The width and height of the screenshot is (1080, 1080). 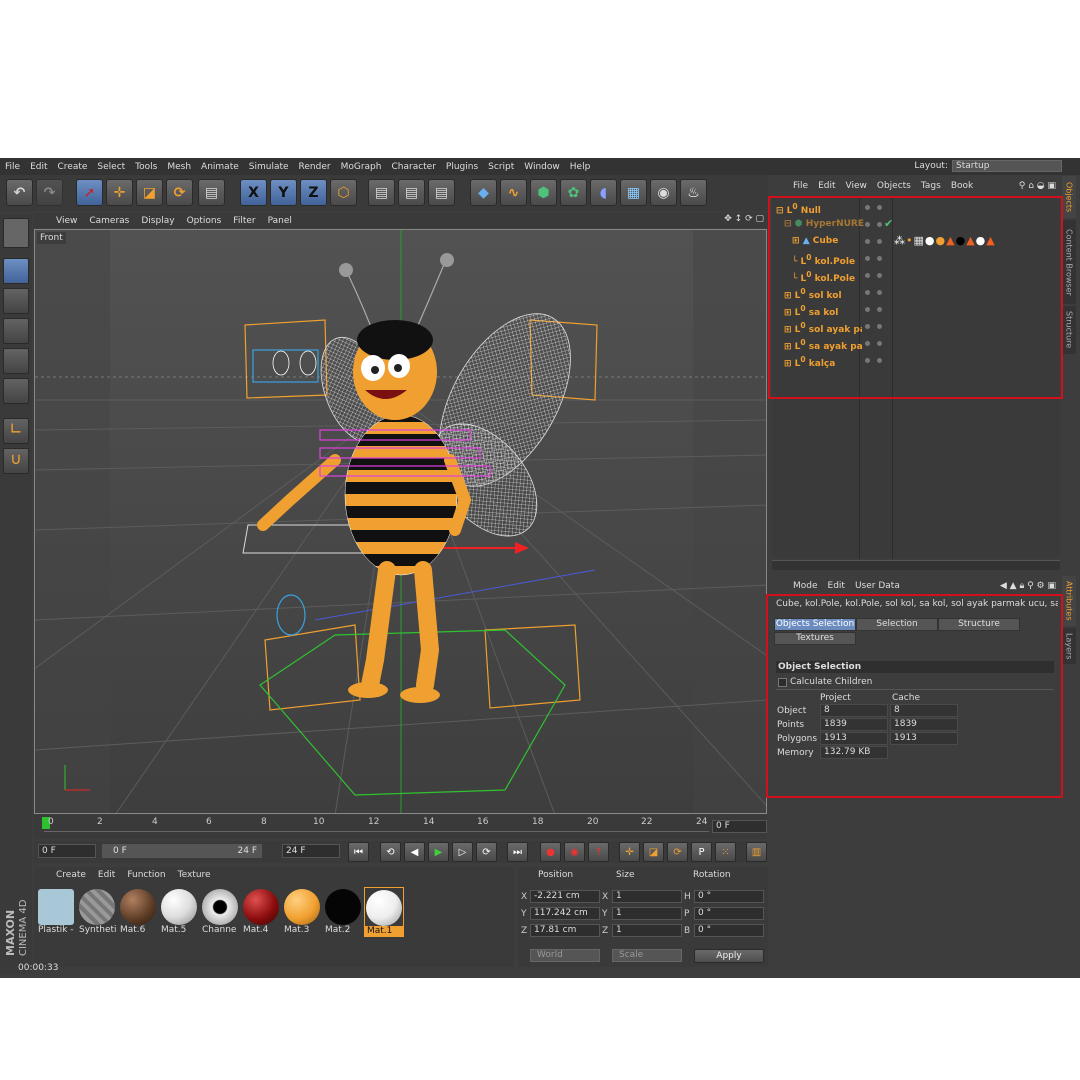 I want to click on menu-select: Select, so click(x=111, y=167).